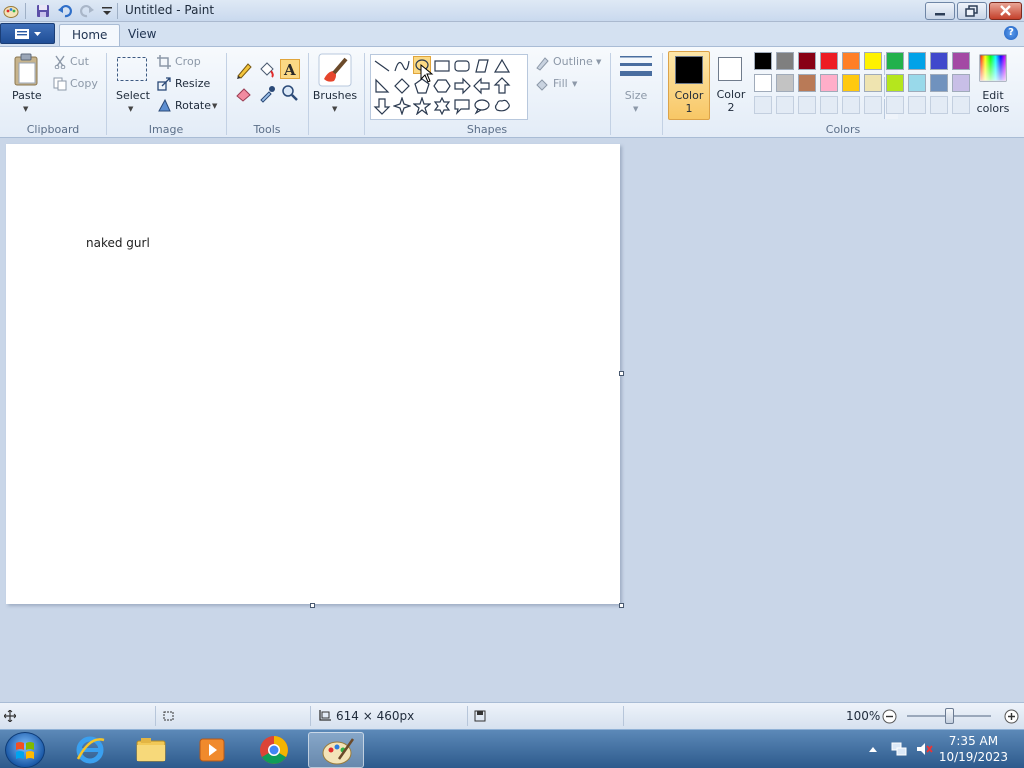 The image size is (1024, 768). What do you see at coordinates (542, 85) in the screenshot?
I see `fill-icon` at bounding box center [542, 85].